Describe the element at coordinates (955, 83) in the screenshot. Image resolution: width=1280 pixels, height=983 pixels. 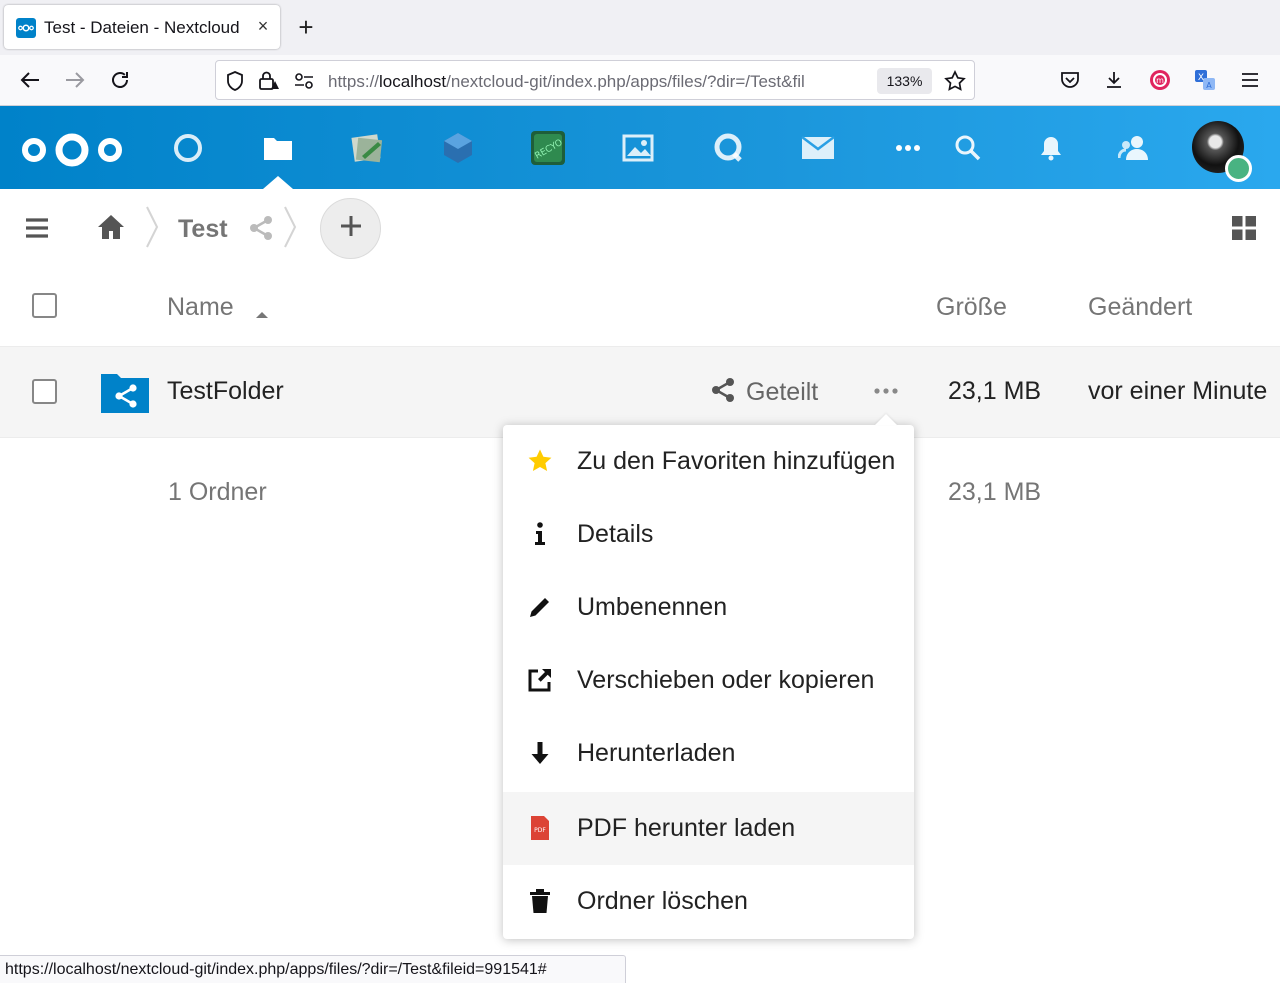
I see `bookmark-star-icon` at that location.